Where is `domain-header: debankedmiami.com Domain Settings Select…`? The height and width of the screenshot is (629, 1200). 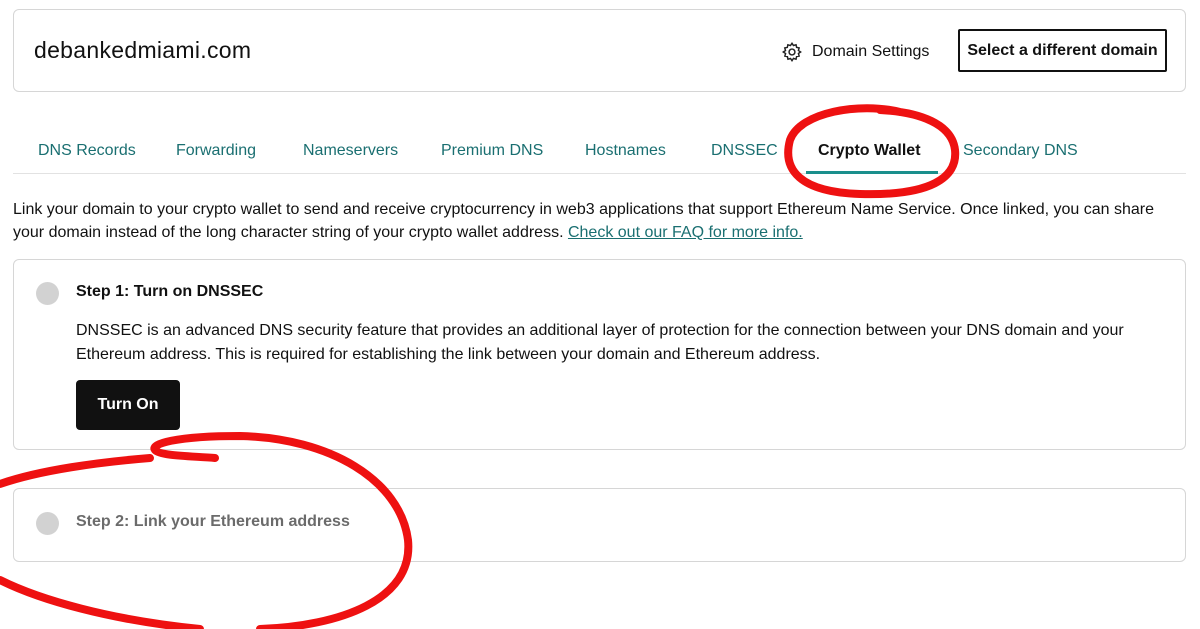
domain-header: debankedmiami.com Domain Settings Select… is located at coordinates (599, 50).